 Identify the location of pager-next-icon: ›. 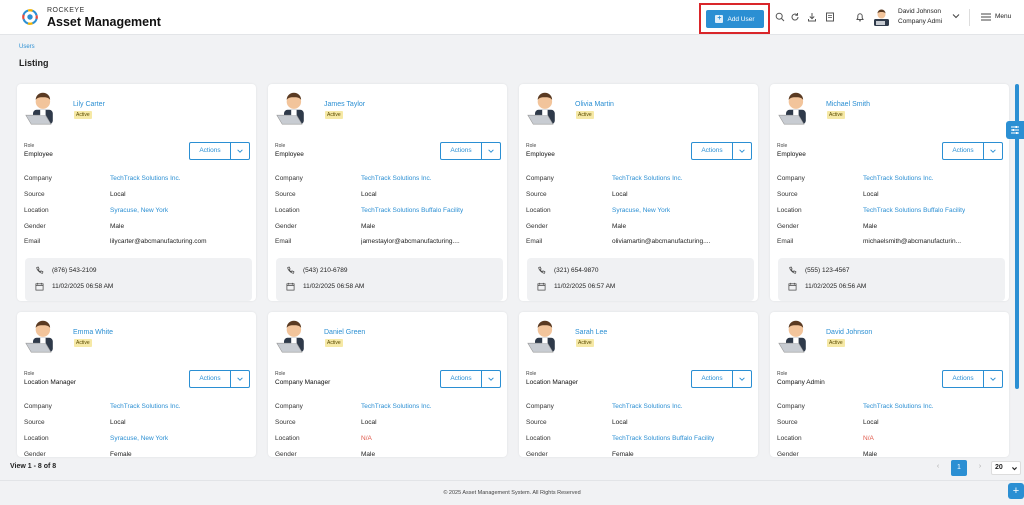
(980, 467).